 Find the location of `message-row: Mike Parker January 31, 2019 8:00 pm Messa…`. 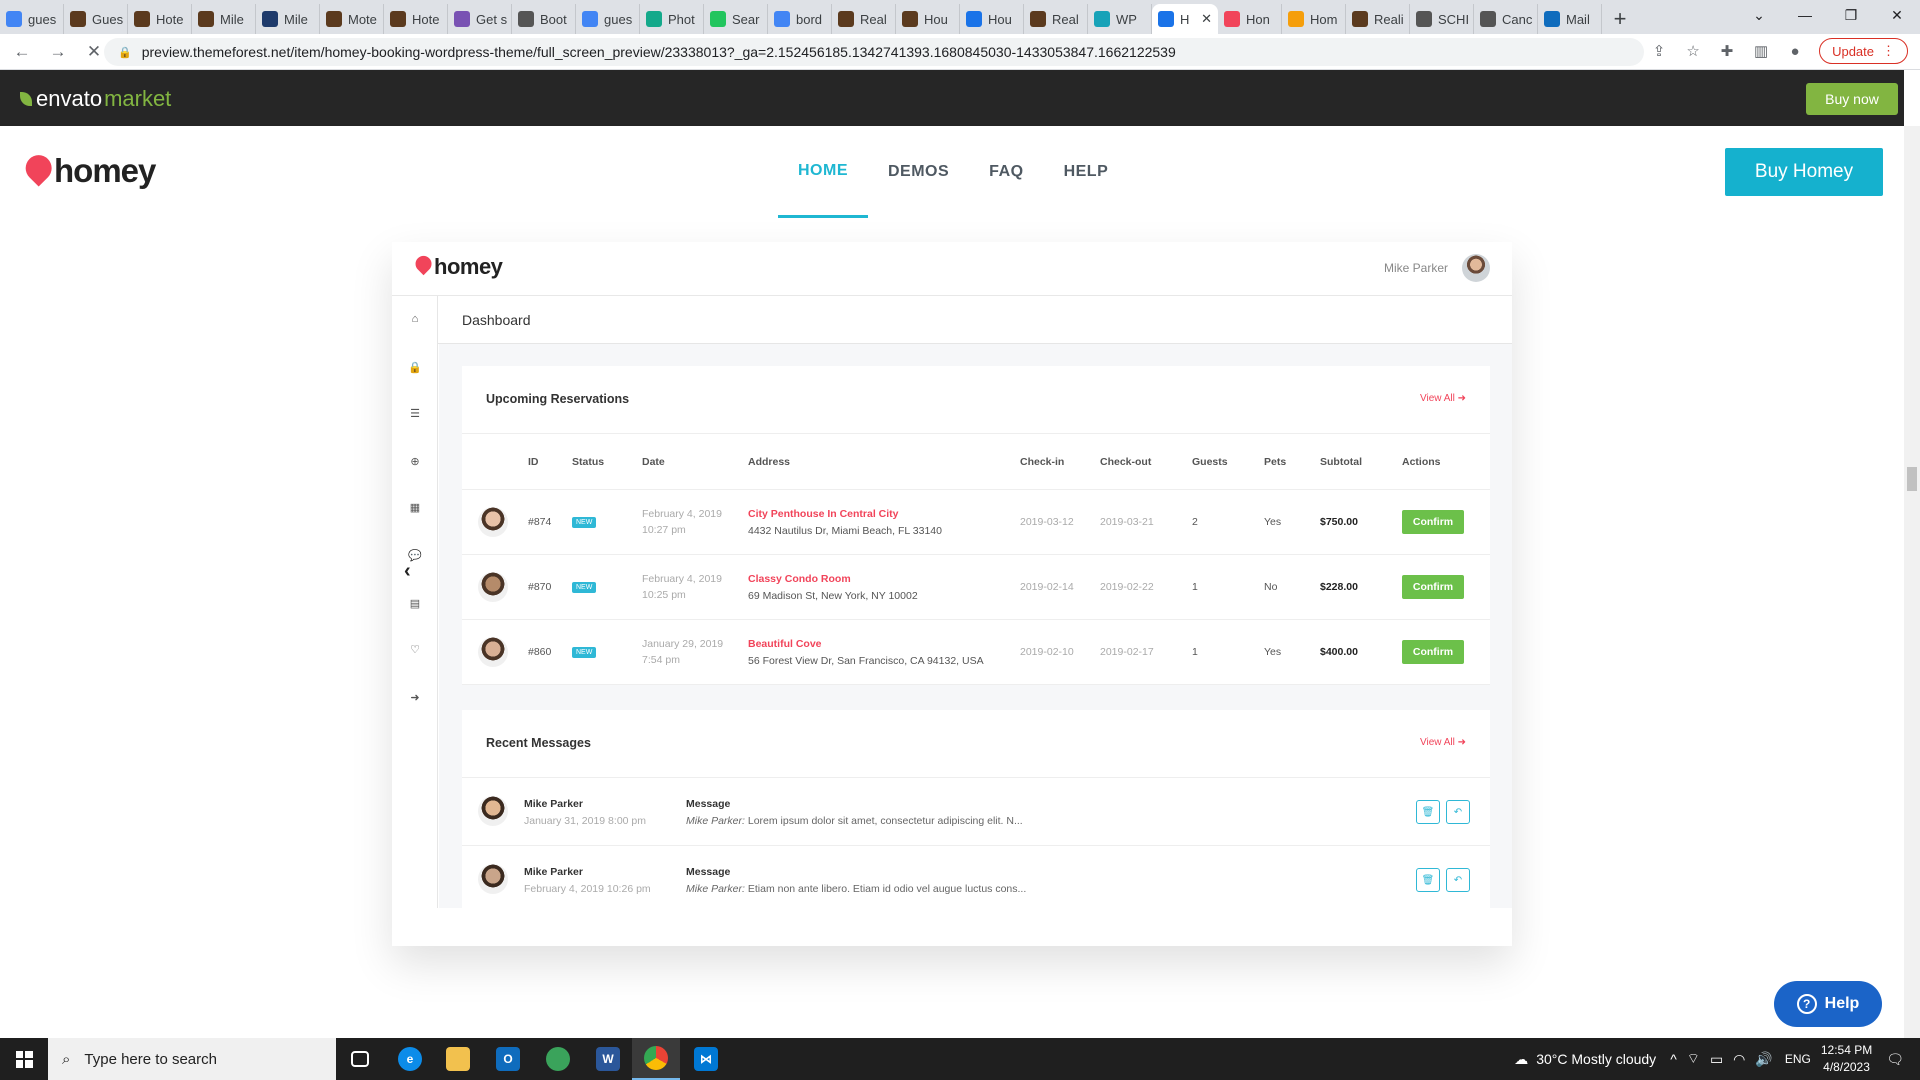

message-row: Mike Parker January 31, 2019 8:00 pm Messa… is located at coordinates (976, 812).